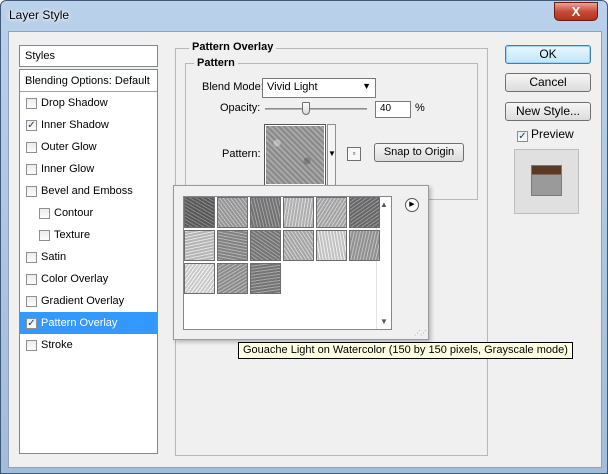  What do you see at coordinates (233, 87) in the screenshot?
I see `blend-mode-label: Blend Mode:` at bounding box center [233, 87].